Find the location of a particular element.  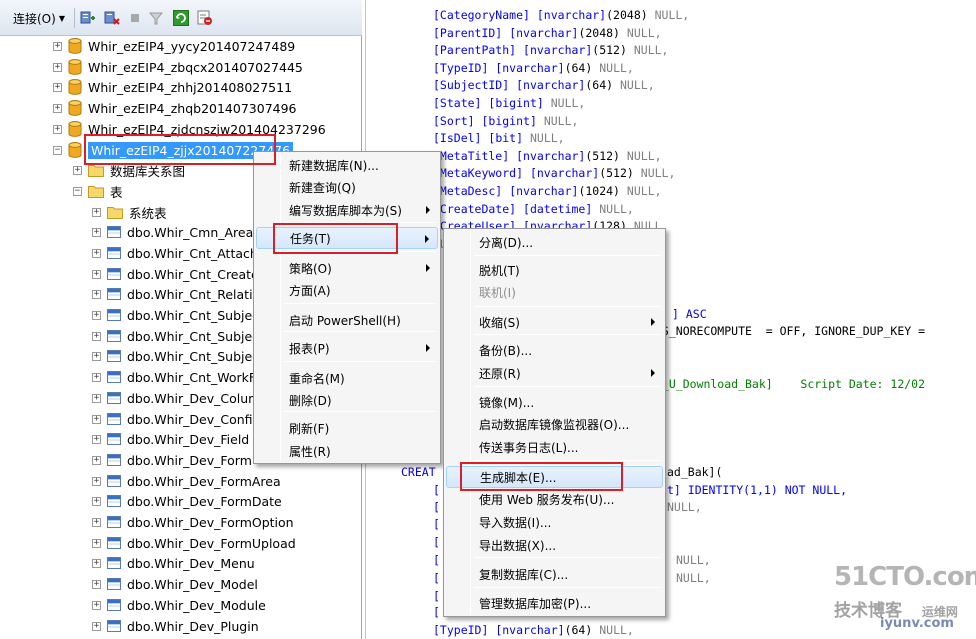

context-menu-item: 属性(R) is located at coordinates (347, 451).